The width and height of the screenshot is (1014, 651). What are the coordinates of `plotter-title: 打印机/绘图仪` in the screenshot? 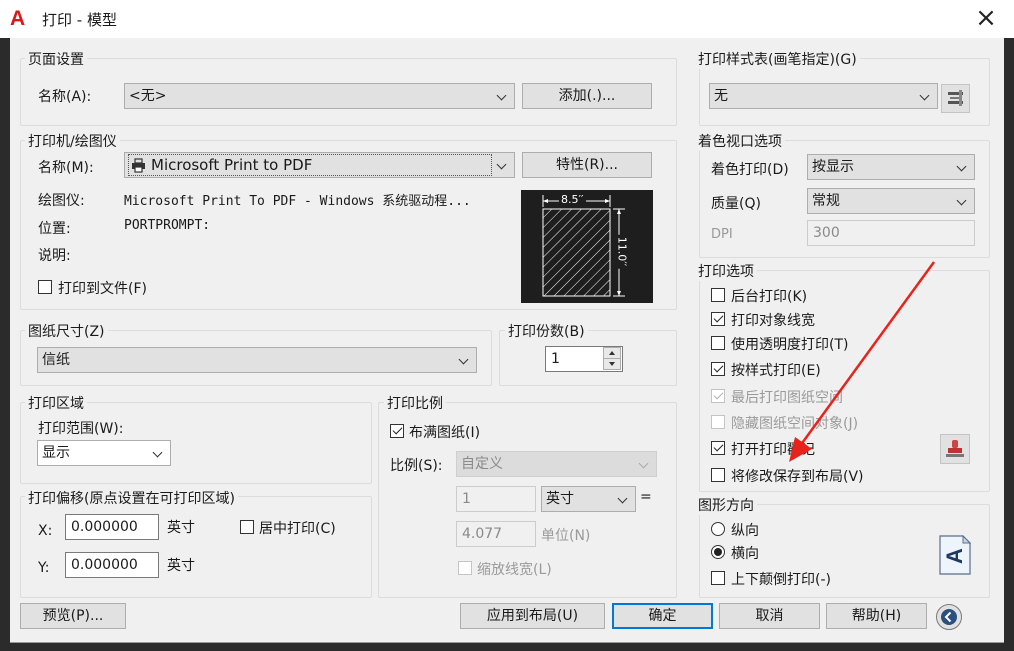 It's located at (72, 141).